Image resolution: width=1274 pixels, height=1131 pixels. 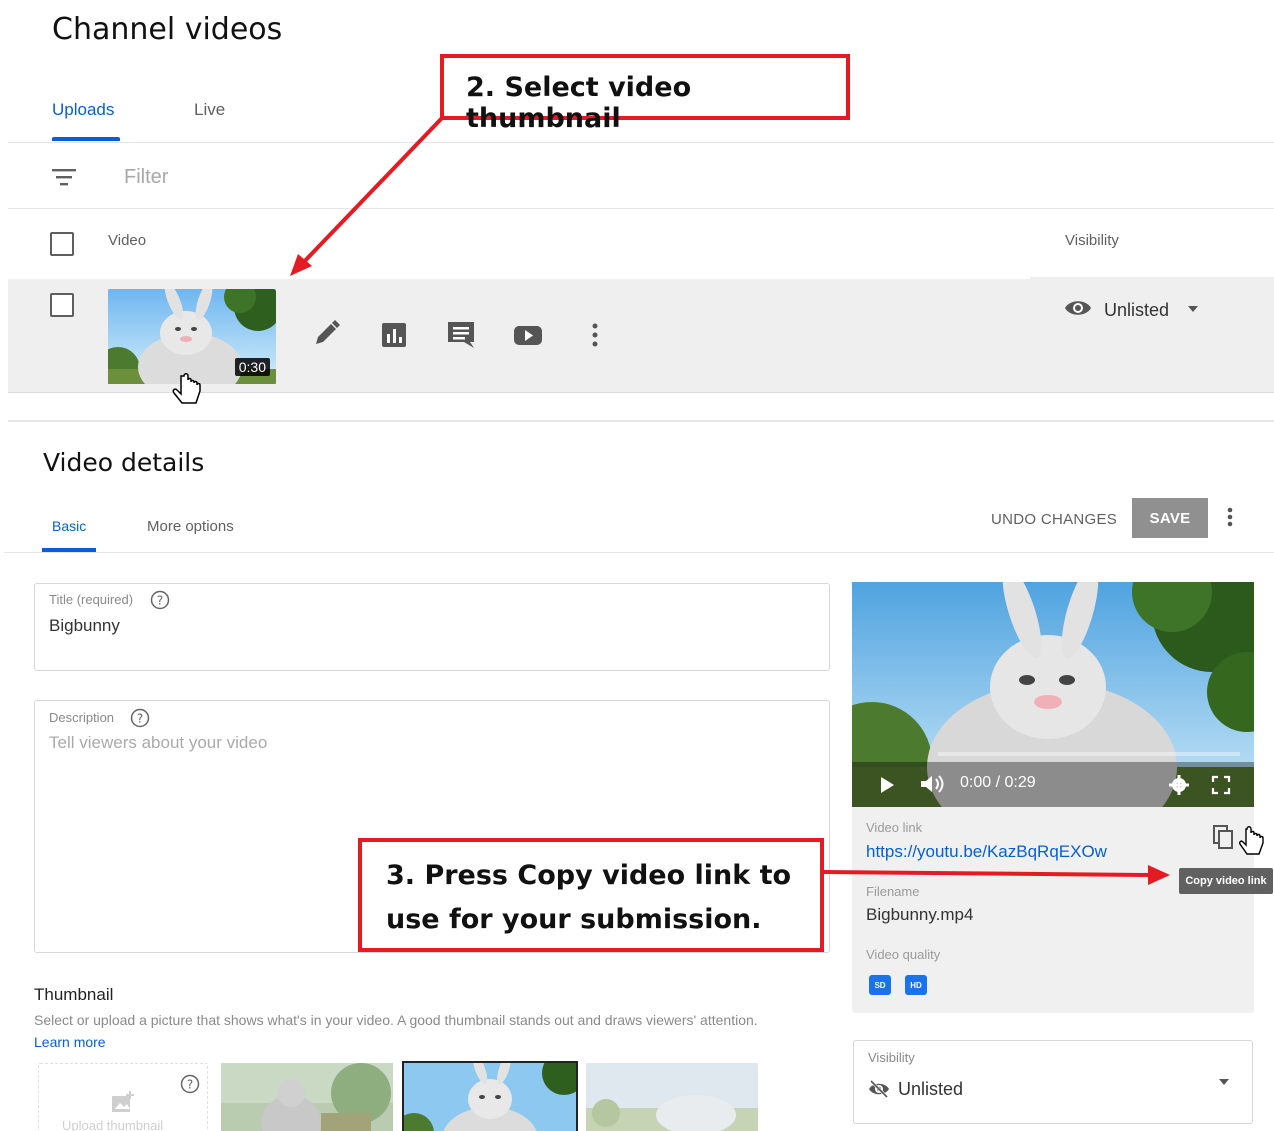 I want to click on tab-live: Live, so click(x=209, y=110).